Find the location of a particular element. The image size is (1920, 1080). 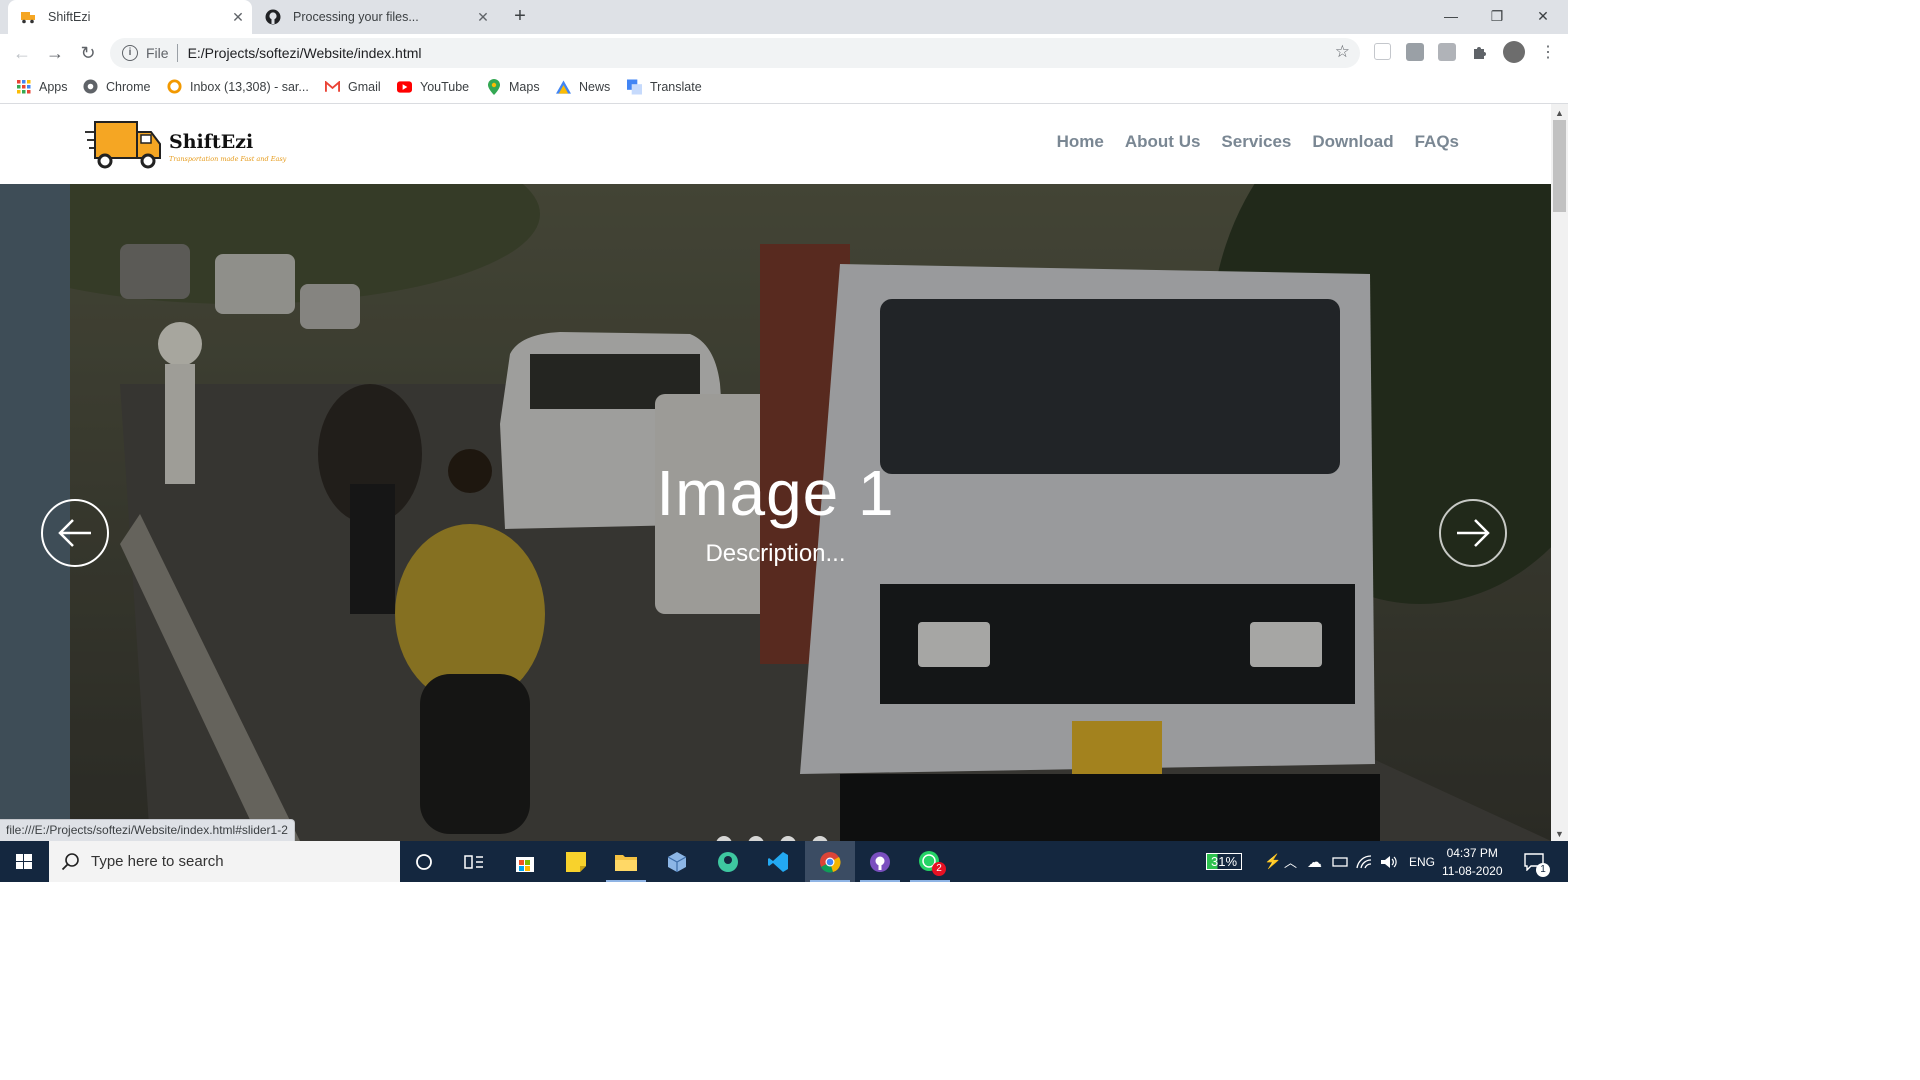

search-placeholder: Type here to search is located at coordinates (157, 861).